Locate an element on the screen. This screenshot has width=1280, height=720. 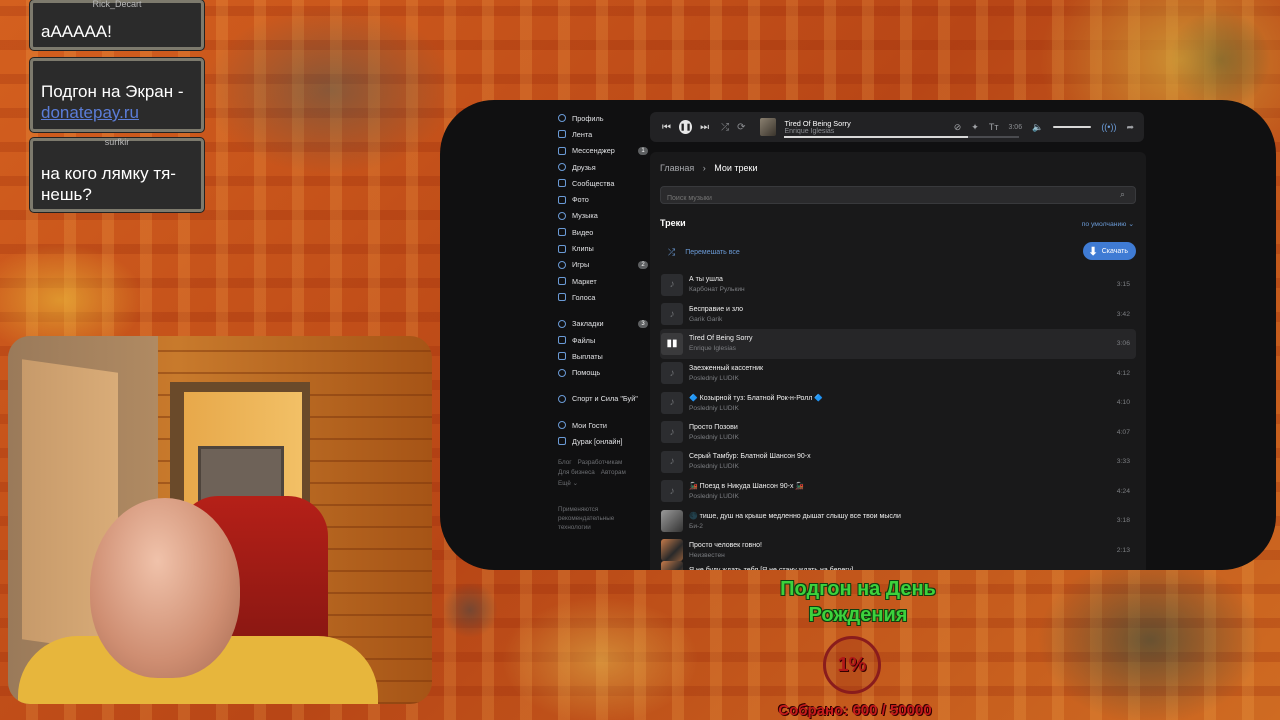
sidebar-item: Фото is located at coordinates (603, 199).